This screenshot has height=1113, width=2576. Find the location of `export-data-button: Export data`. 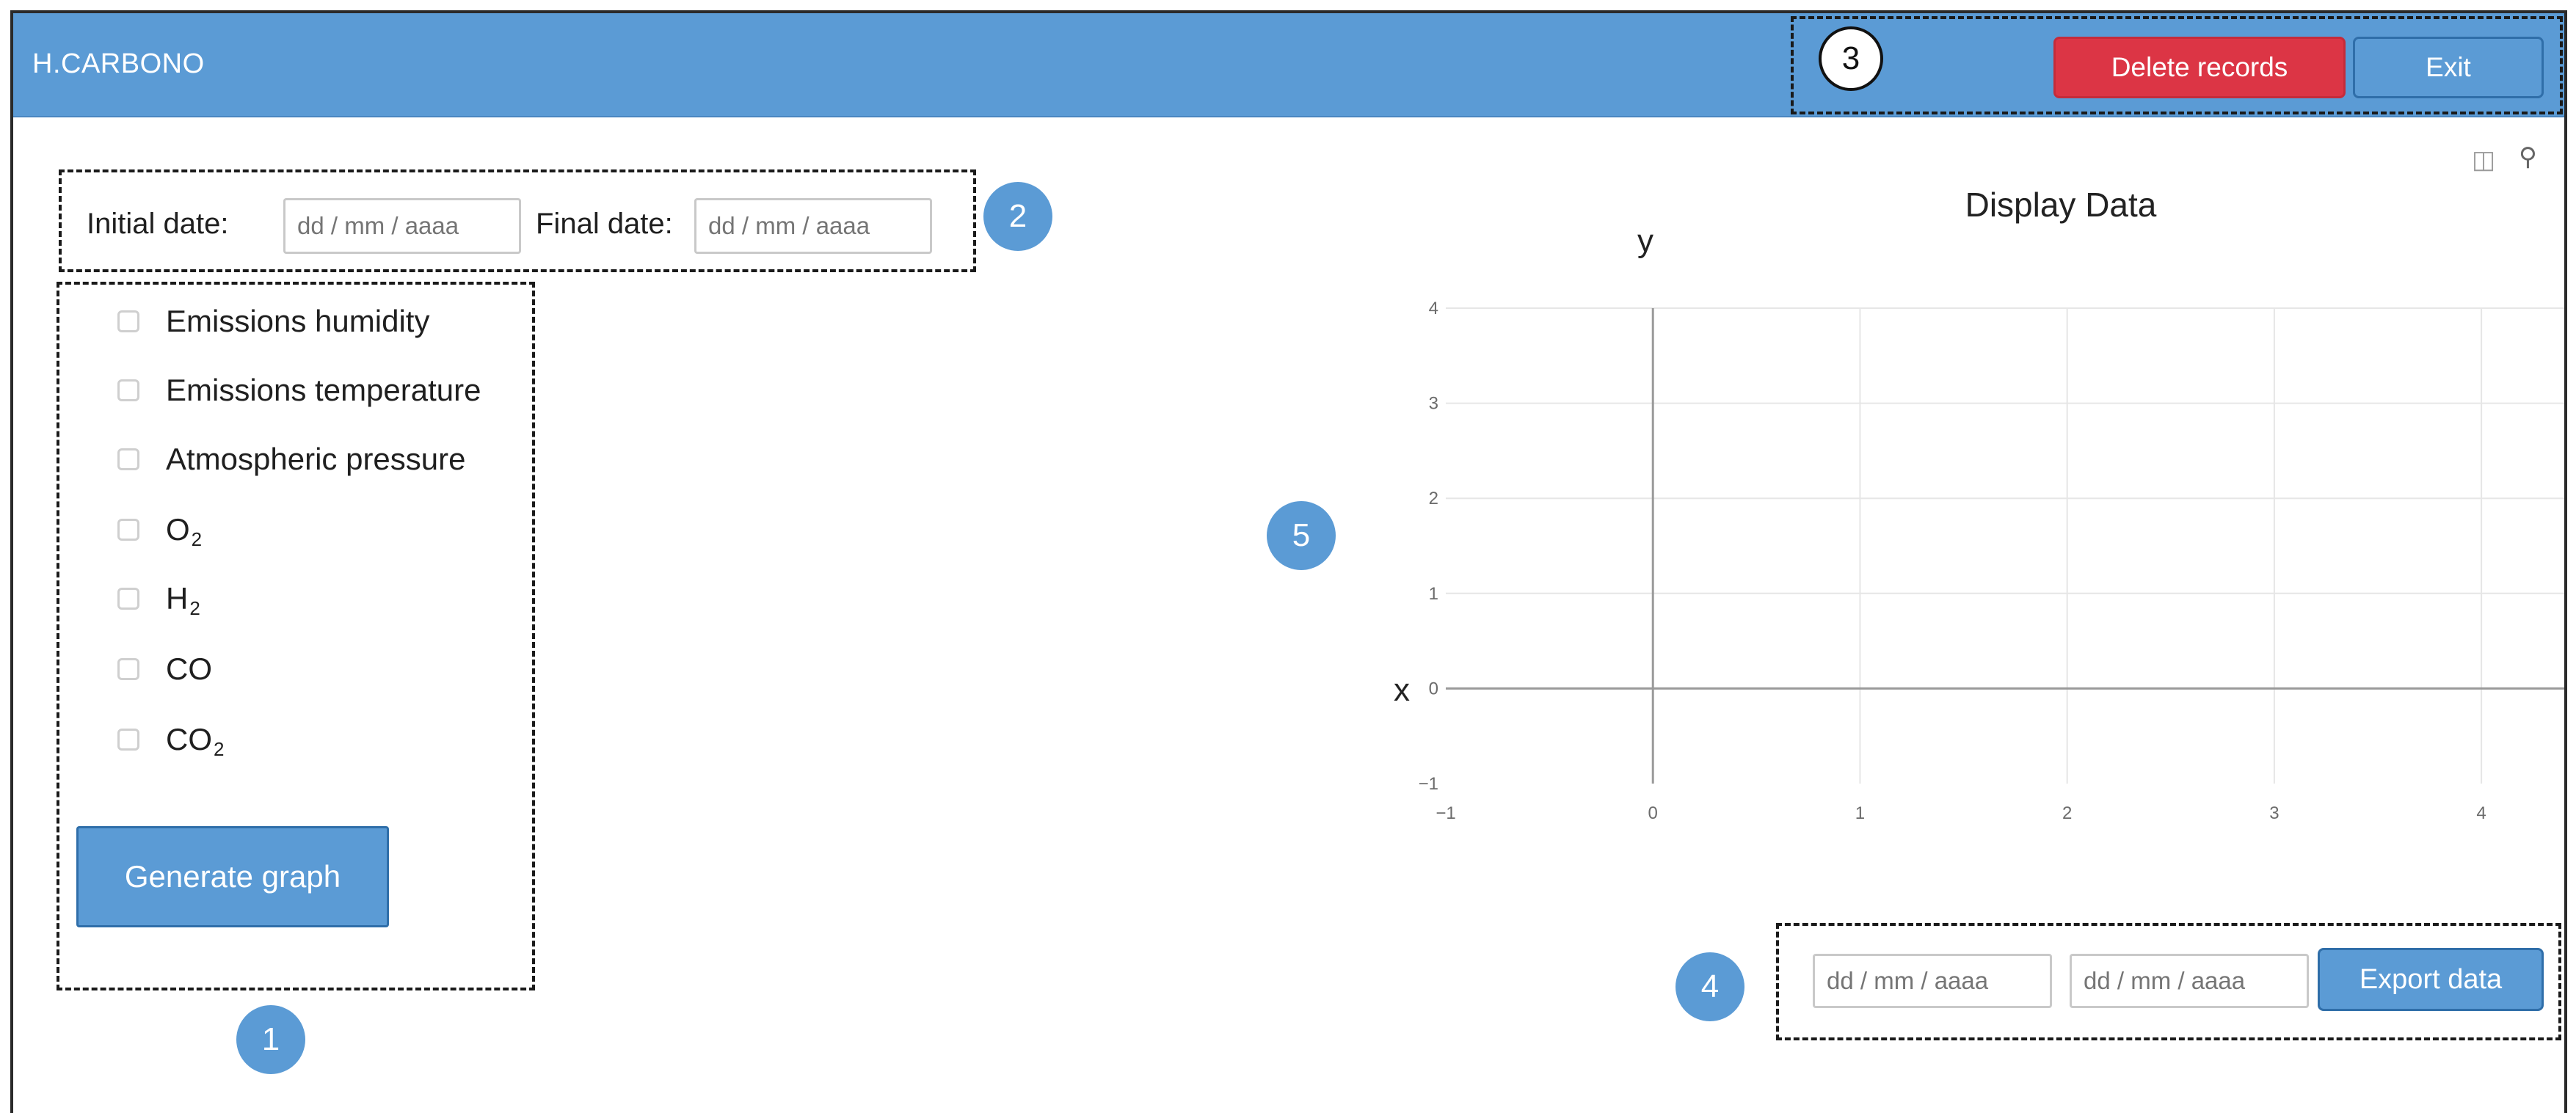

export-data-button: Export data is located at coordinates (2431, 980).